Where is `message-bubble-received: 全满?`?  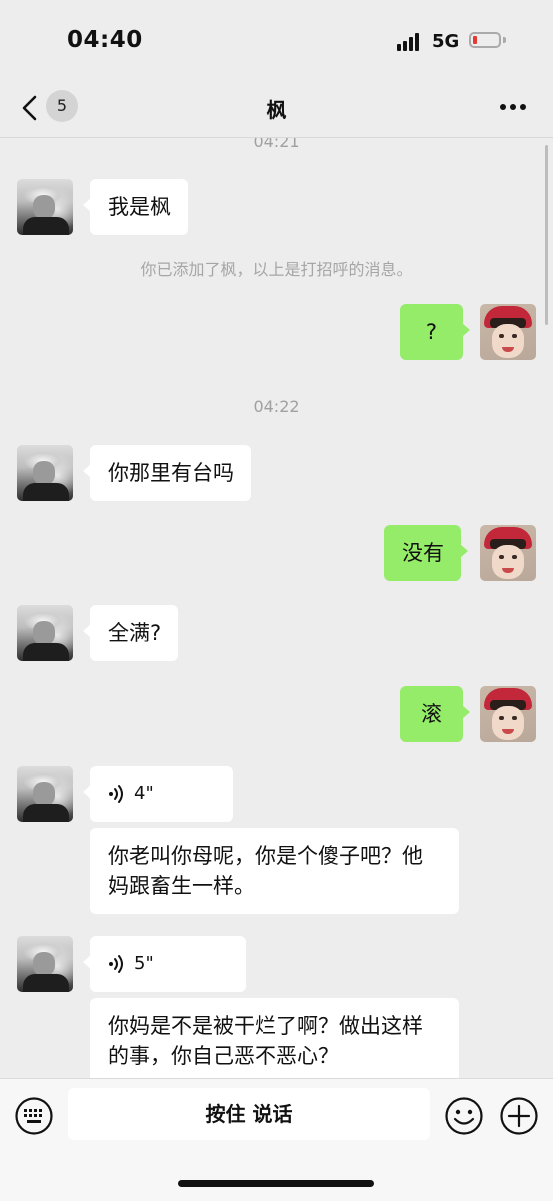 message-bubble-received: 全满? is located at coordinates (130, 633).